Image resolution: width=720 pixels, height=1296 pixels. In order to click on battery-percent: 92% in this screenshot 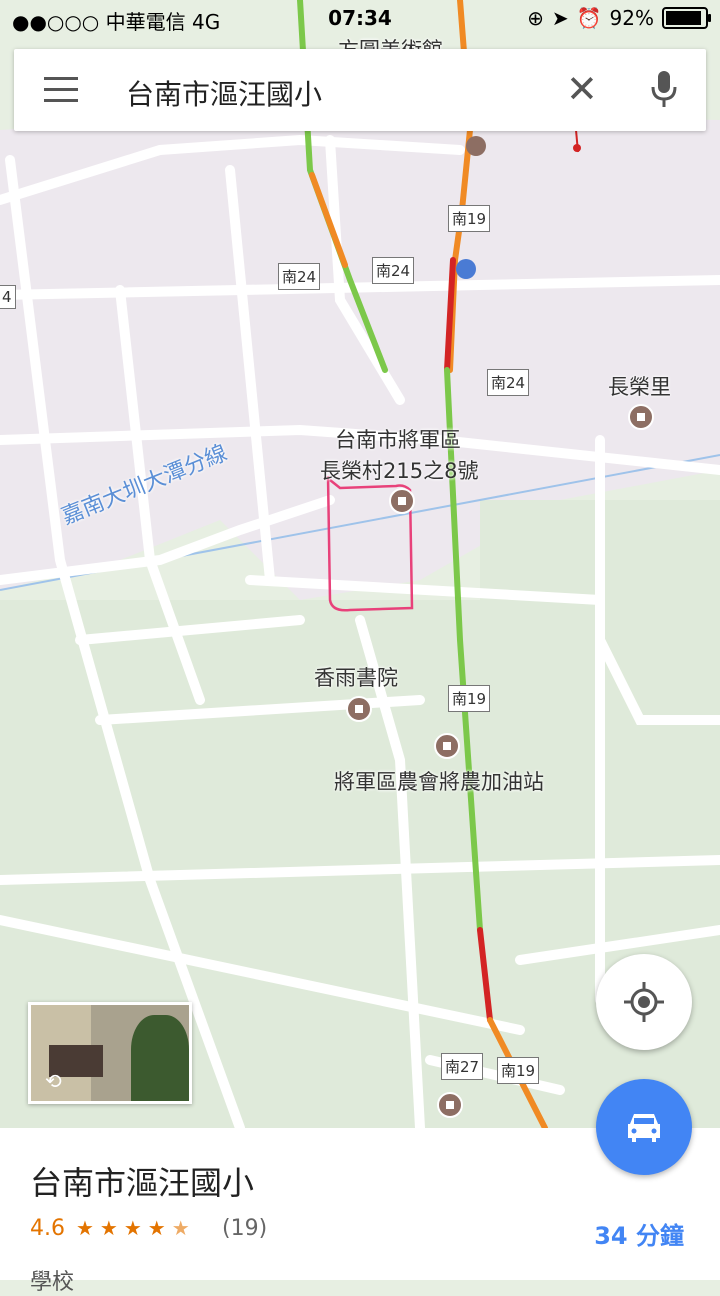, I will do `click(631, 18)`.